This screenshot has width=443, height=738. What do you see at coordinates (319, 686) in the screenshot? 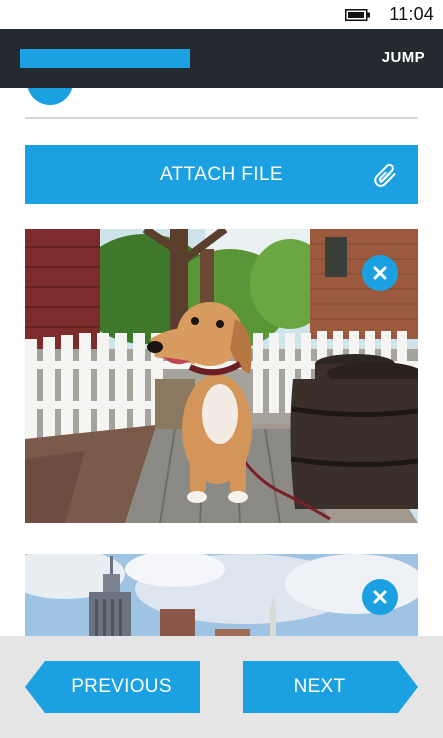
I see `next-label: NEXT` at bounding box center [319, 686].